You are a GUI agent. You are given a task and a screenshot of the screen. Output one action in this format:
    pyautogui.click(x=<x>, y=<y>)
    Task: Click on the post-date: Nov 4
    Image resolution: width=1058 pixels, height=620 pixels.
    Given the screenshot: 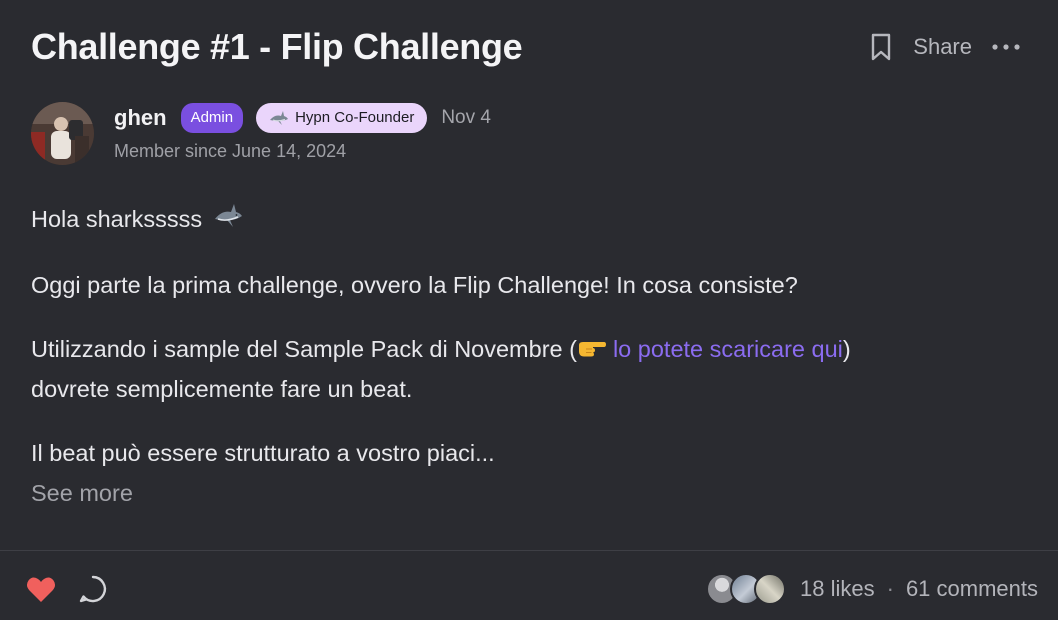 What is the action you would take?
    pyautogui.click(x=466, y=118)
    